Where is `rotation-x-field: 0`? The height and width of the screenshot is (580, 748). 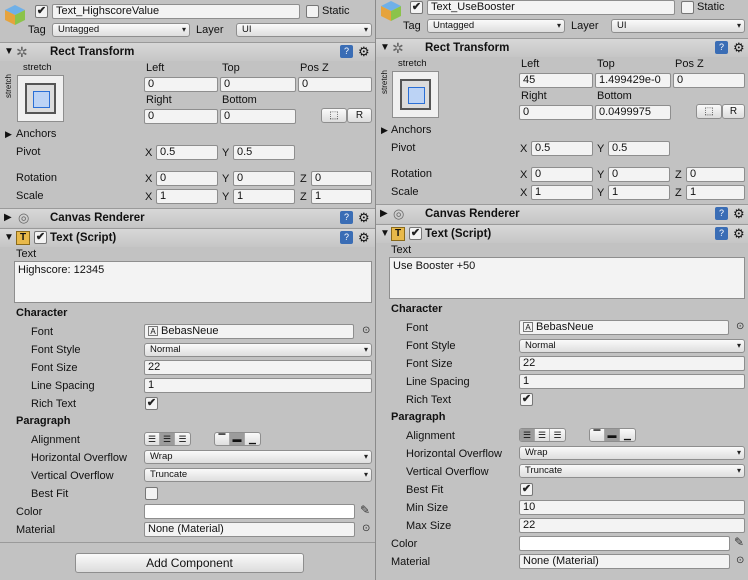
rotation-x-field: 0 is located at coordinates (562, 174).